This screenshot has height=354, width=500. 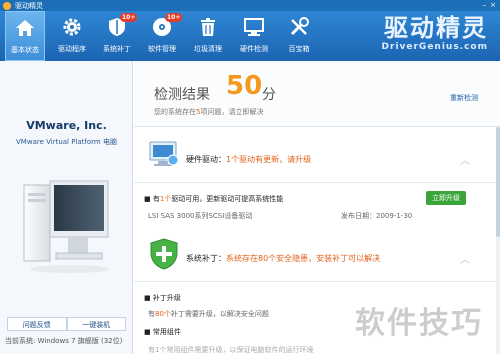 I want to click on row-count: 1个, so click(x=165, y=199).